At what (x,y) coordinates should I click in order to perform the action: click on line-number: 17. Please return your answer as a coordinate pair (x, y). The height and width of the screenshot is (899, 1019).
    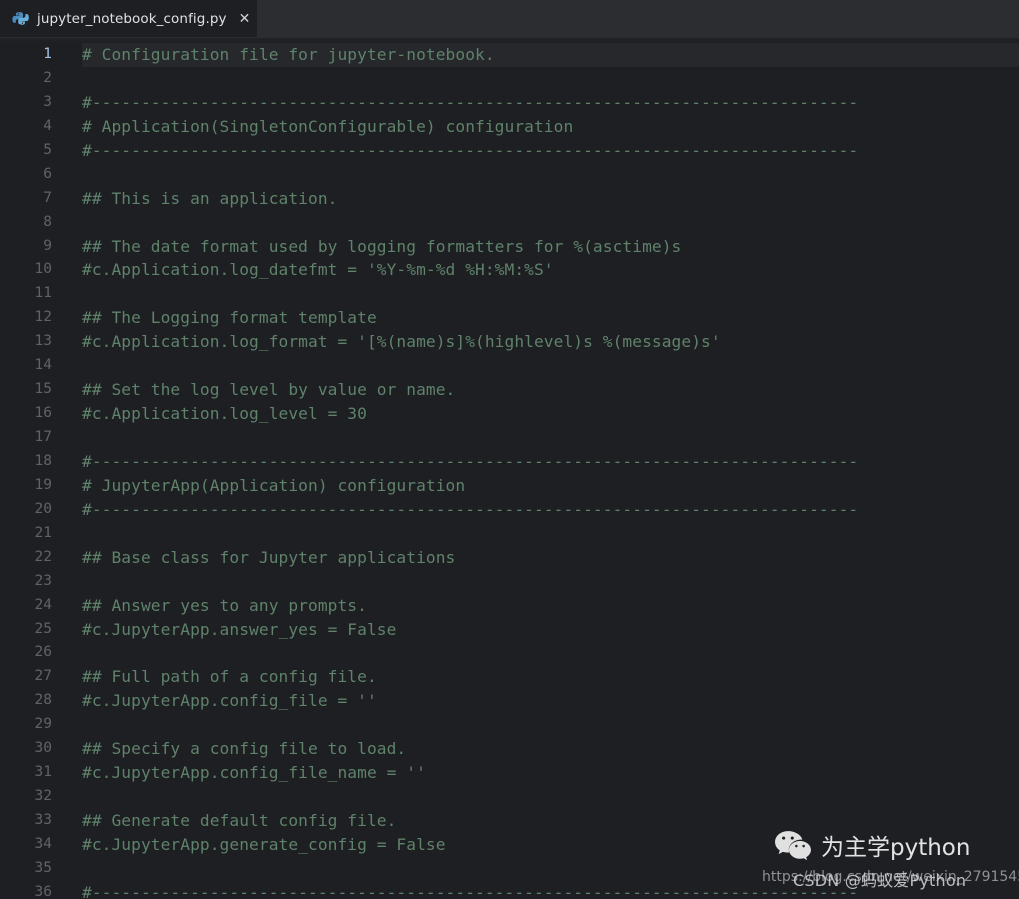
    Looking at the image, I should click on (43, 437).